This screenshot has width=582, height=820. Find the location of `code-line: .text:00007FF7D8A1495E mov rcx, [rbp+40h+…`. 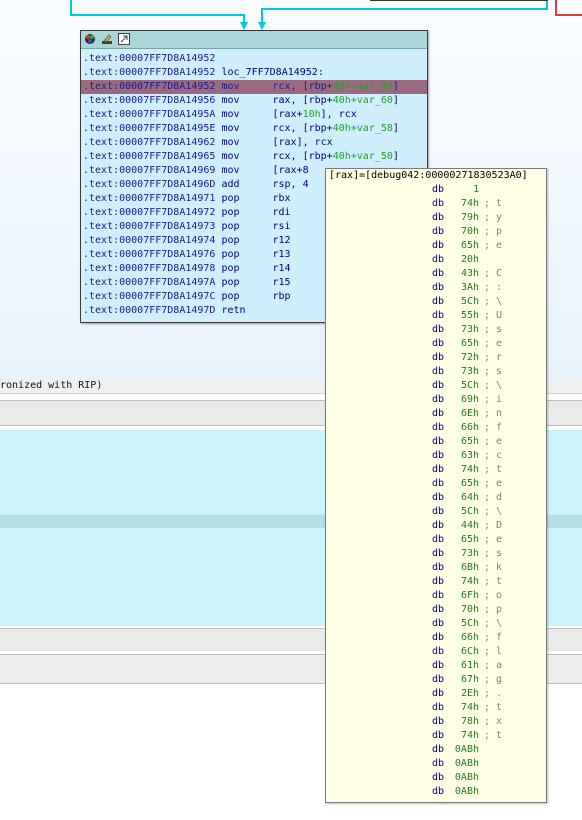

code-line: .text:00007FF7D8A1495E mov rcx, [rbp+40h+… is located at coordinates (254, 129).